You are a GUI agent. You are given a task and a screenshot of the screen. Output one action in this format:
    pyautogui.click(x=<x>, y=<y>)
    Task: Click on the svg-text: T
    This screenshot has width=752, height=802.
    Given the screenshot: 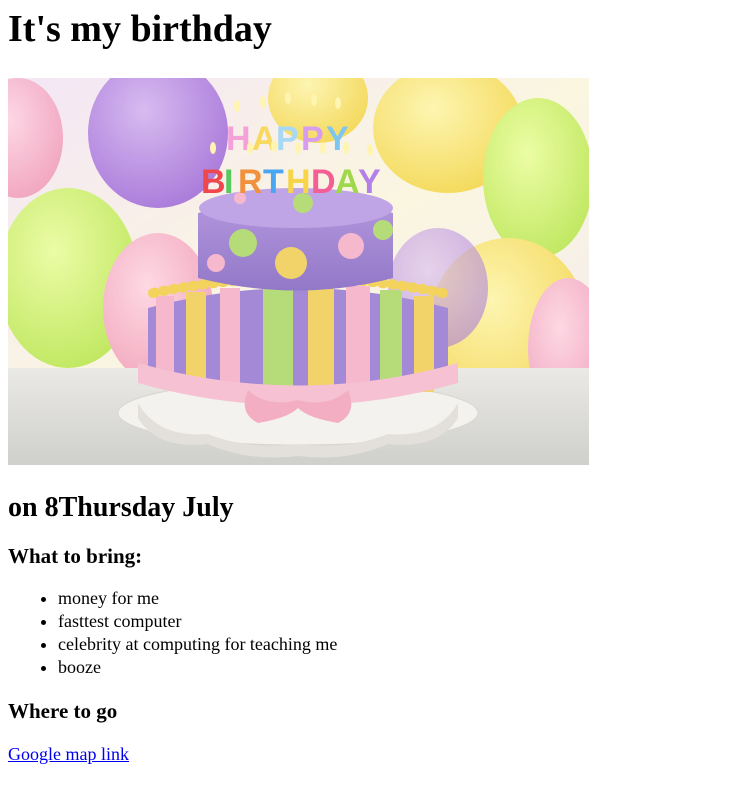 What is the action you would take?
    pyautogui.click(x=273, y=182)
    